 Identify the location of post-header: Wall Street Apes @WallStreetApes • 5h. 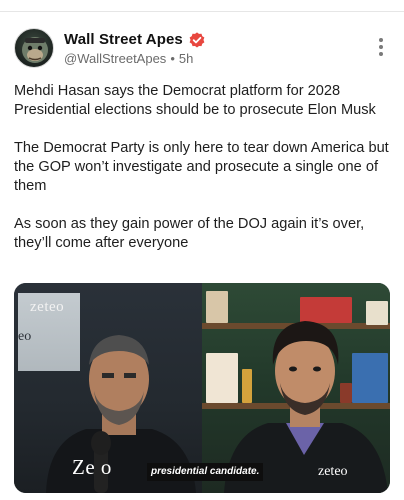
(202, 48).